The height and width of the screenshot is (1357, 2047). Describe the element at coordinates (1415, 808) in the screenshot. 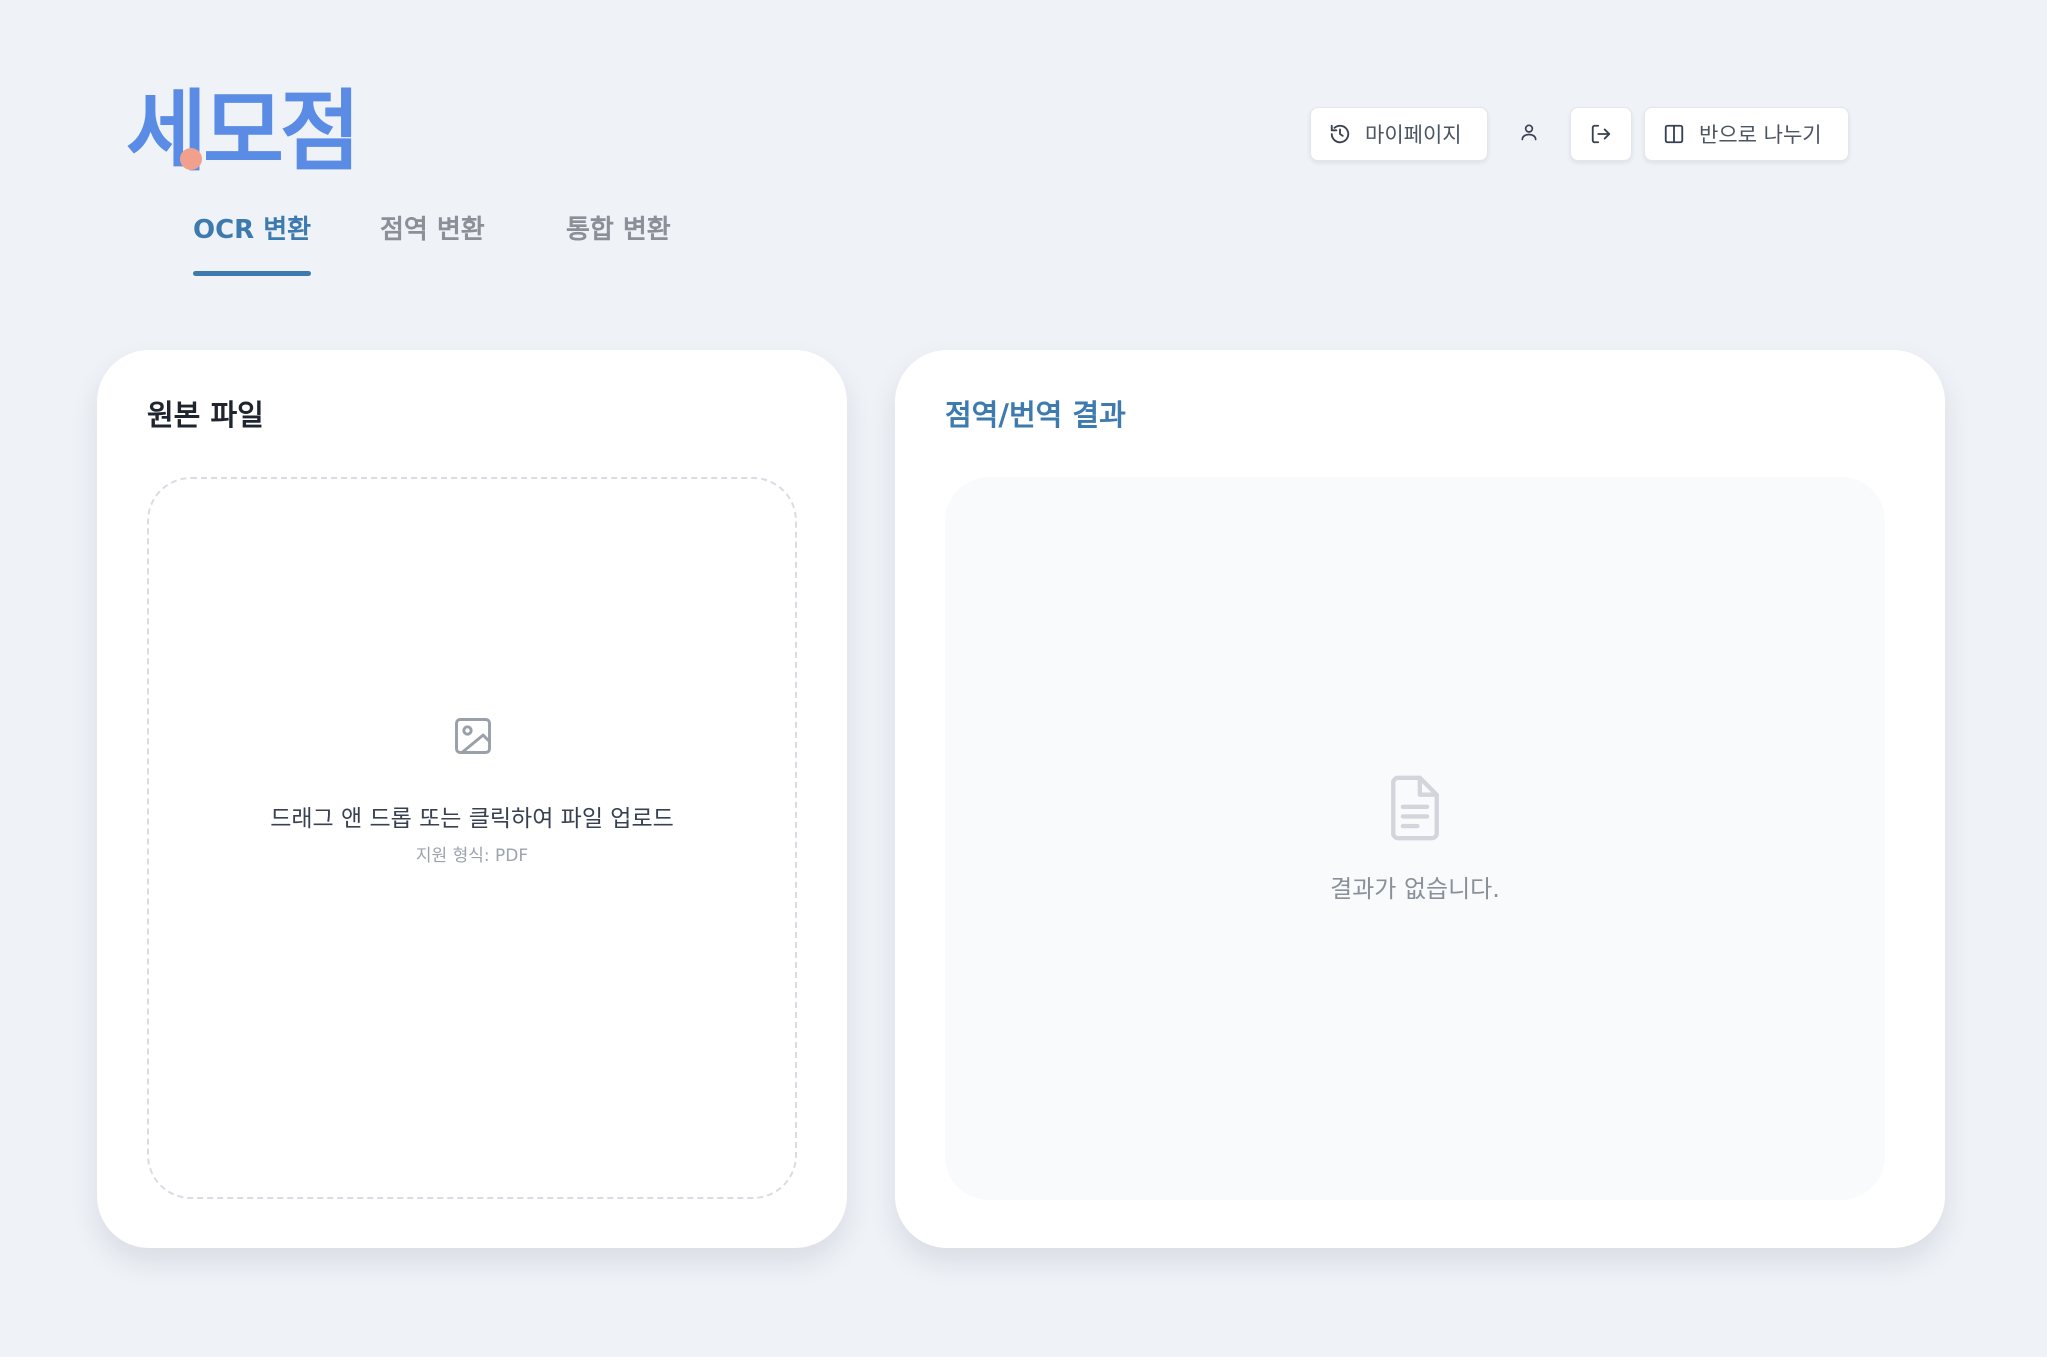

I see `document-icon` at that location.